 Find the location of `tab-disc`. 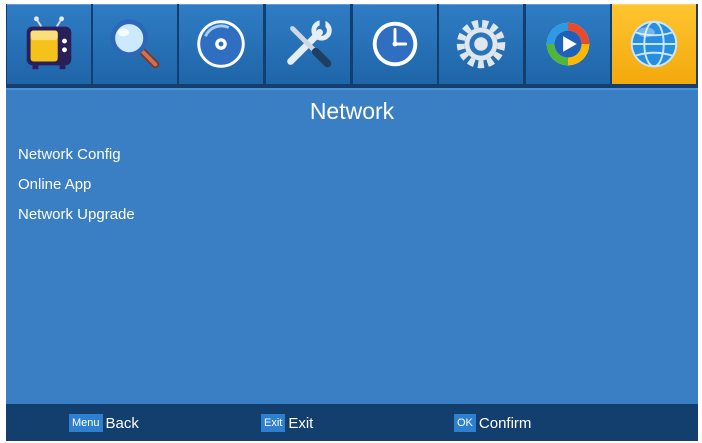

tab-disc is located at coordinates (221, 44).